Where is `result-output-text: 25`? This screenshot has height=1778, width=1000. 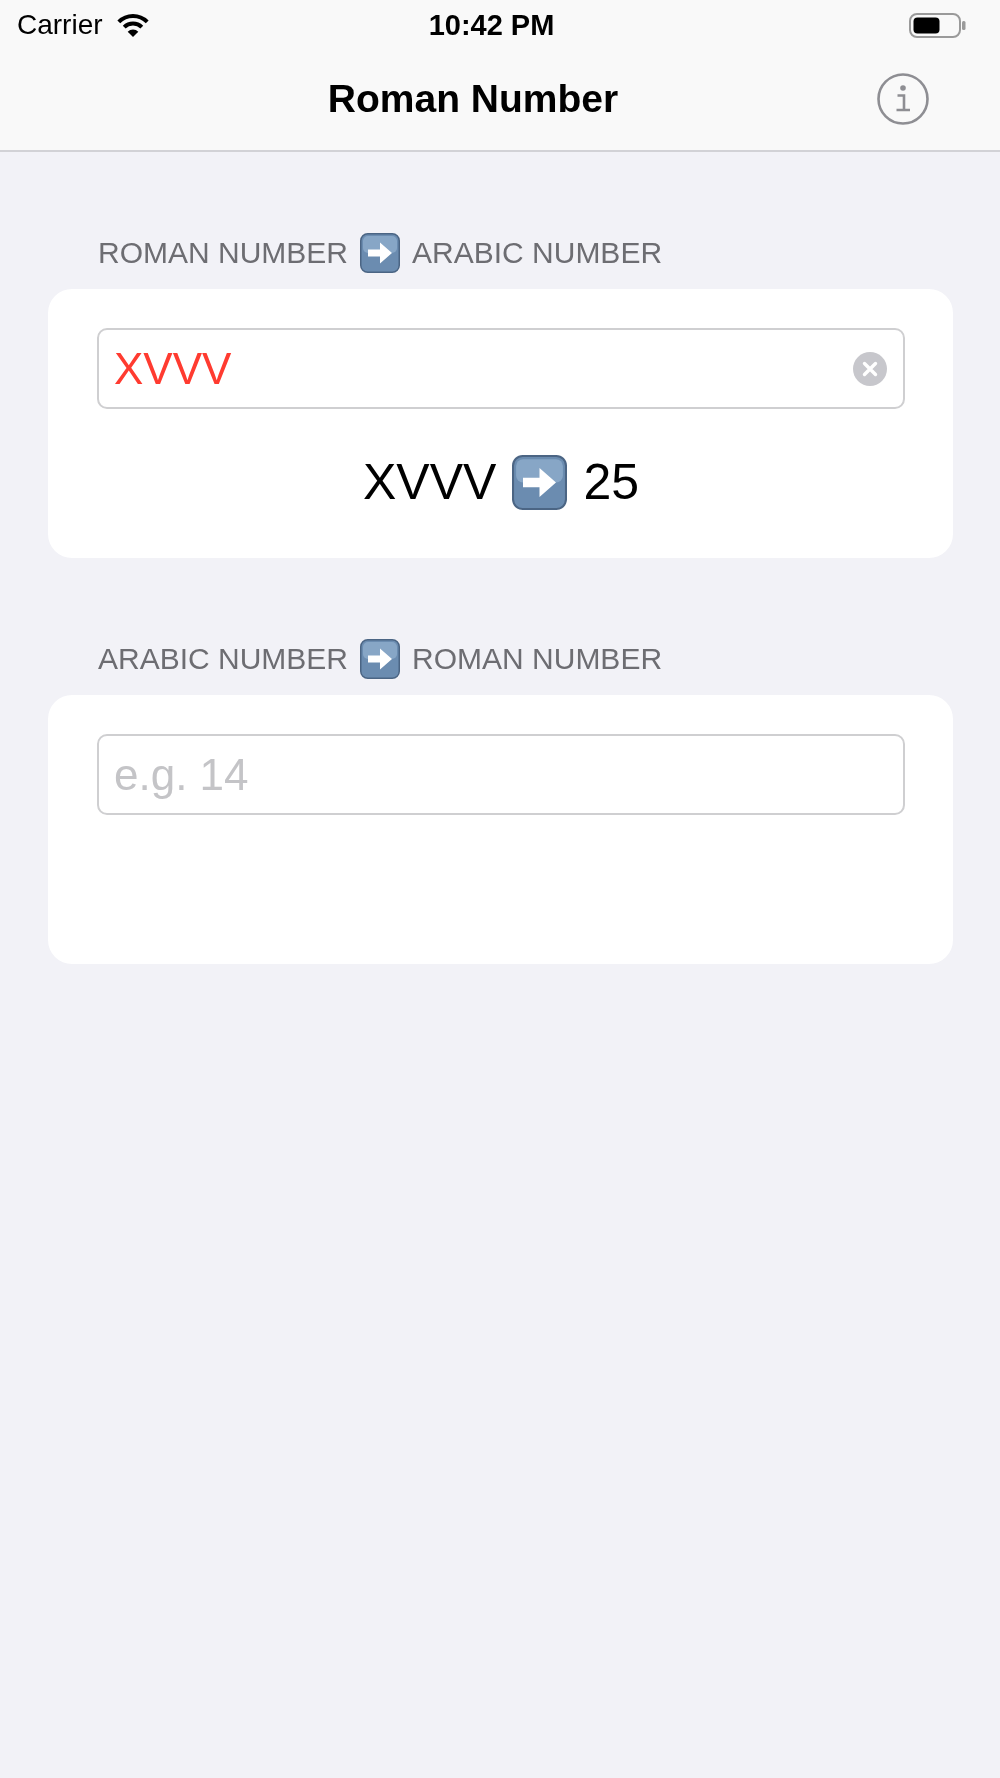
result-output-text: 25 is located at coordinates (611, 482).